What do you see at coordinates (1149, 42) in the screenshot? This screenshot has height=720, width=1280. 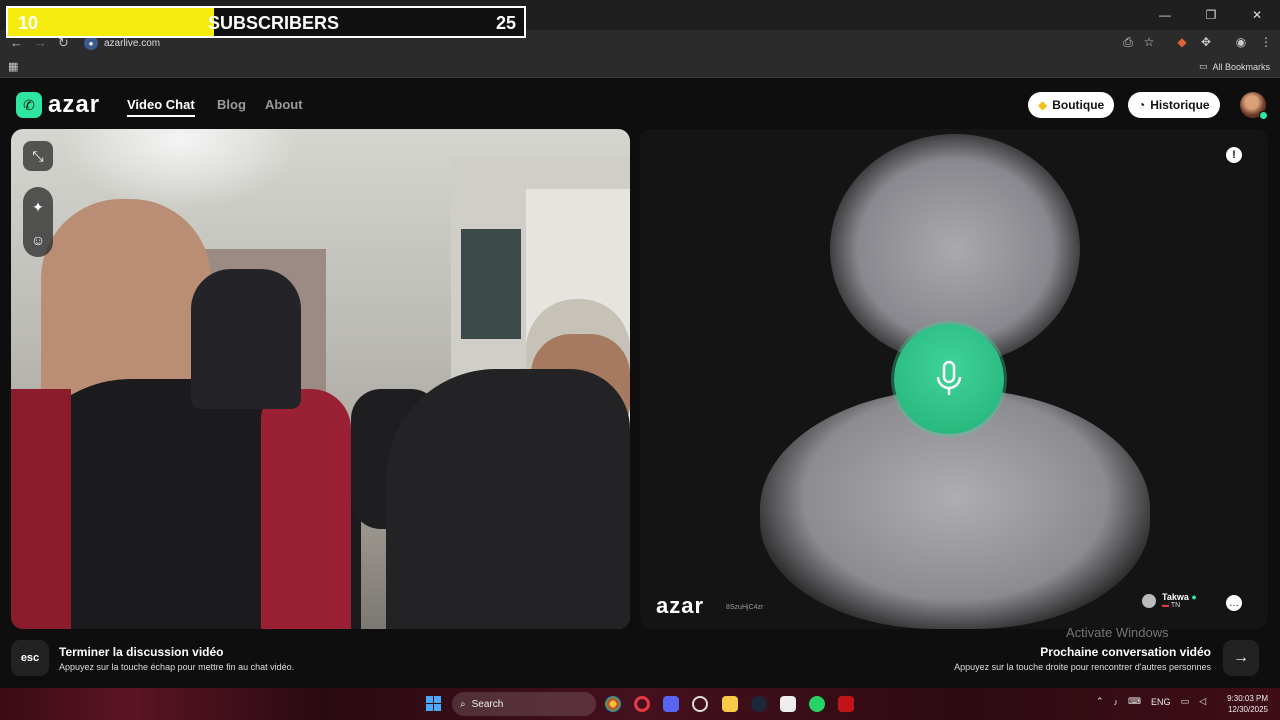 I see `bookmark-star-icon: ☆` at bounding box center [1149, 42].